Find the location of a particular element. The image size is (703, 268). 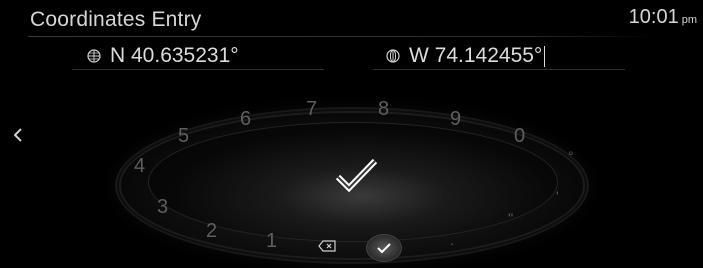

clock-ampm: pm is located at coordinates (689, 20).